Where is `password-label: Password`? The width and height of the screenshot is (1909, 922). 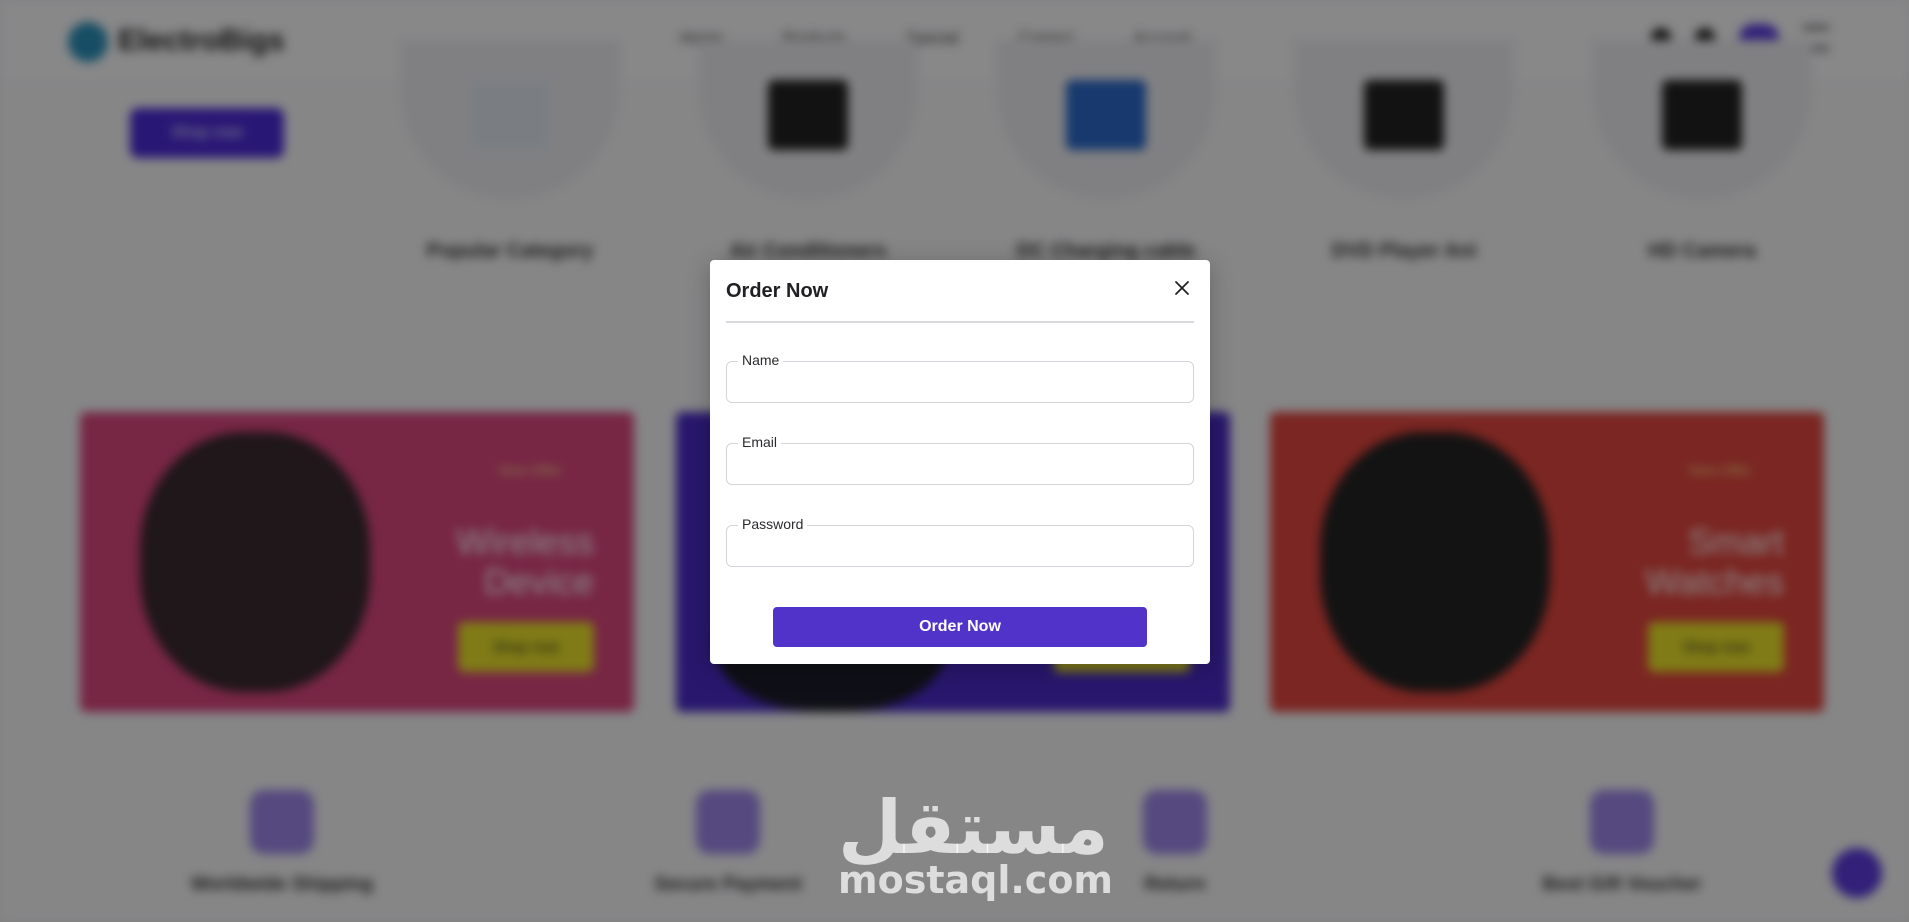 password-label: Password is located at coordinates (773, 524).